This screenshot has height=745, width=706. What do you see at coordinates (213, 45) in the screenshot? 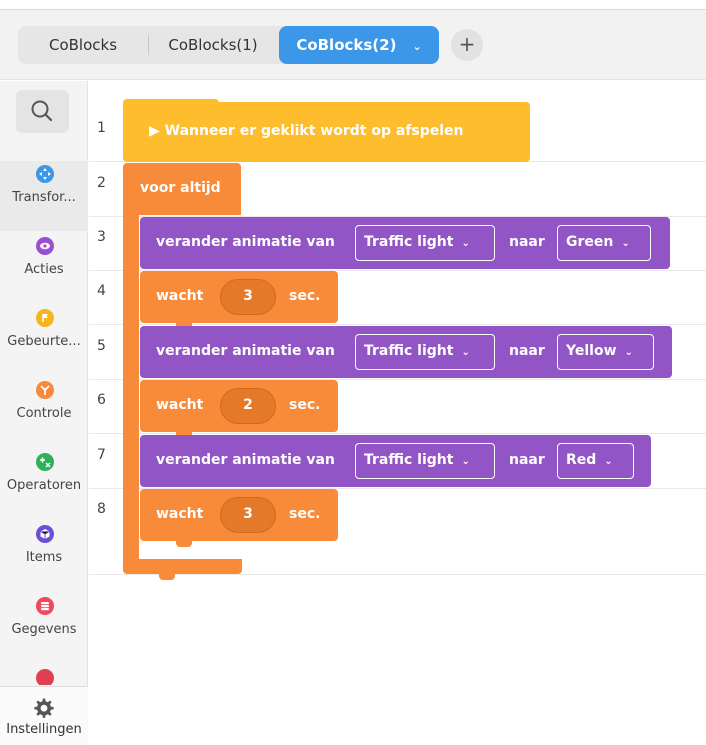
I see `tab-coblocks-1: CoBlocks(1)` at bounding box center [213, 45].